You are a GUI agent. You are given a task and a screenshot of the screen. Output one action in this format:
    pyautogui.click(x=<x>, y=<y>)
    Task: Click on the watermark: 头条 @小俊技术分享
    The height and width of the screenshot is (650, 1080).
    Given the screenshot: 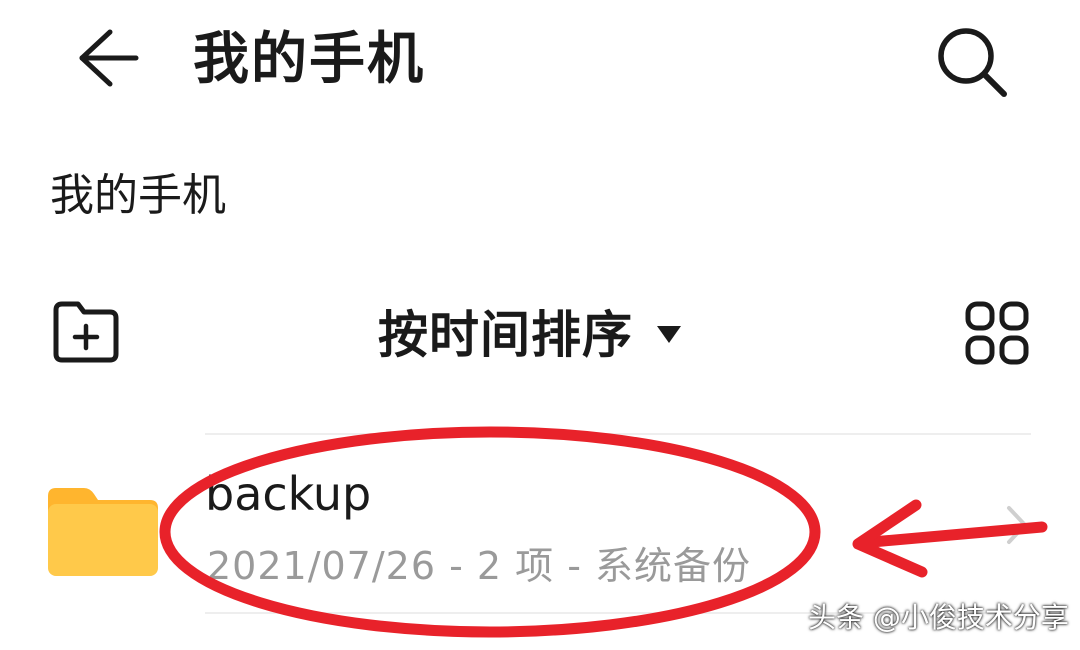 What is the action you would take?
    pyautogui.click(x=938, y=617)
    